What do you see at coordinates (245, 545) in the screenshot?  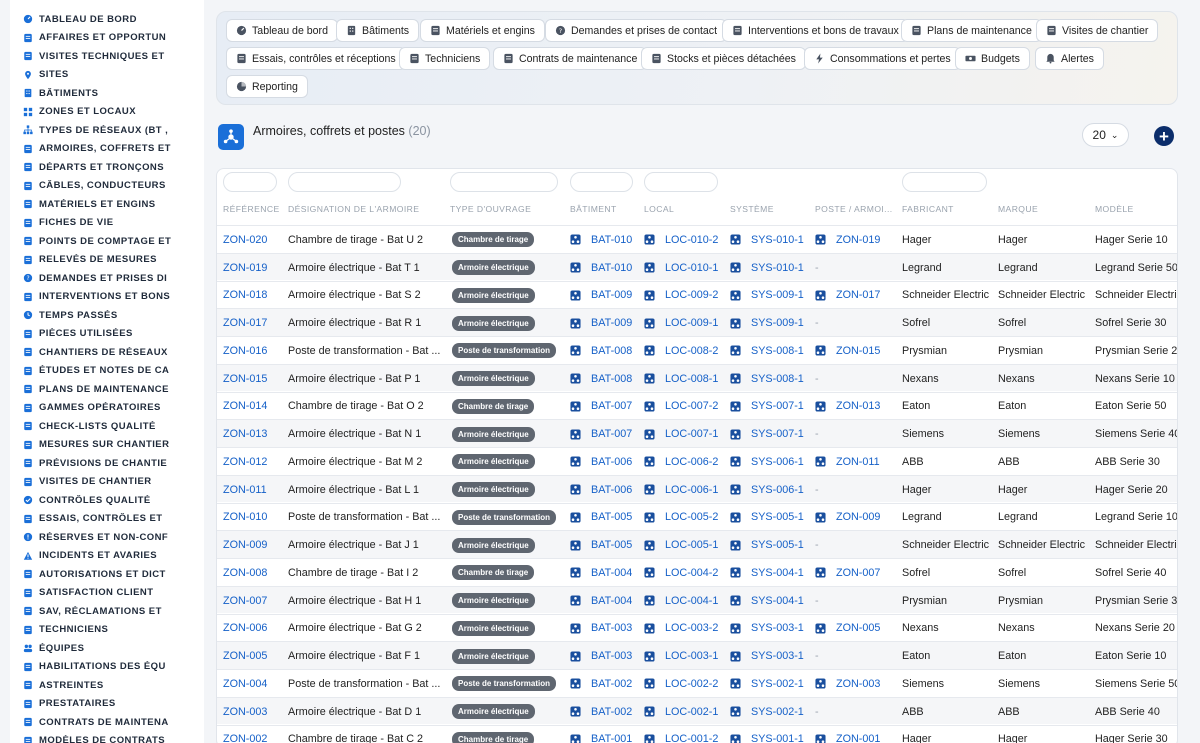 I see `reference-link-text: ZON-009` at bounding box center [245, 545].